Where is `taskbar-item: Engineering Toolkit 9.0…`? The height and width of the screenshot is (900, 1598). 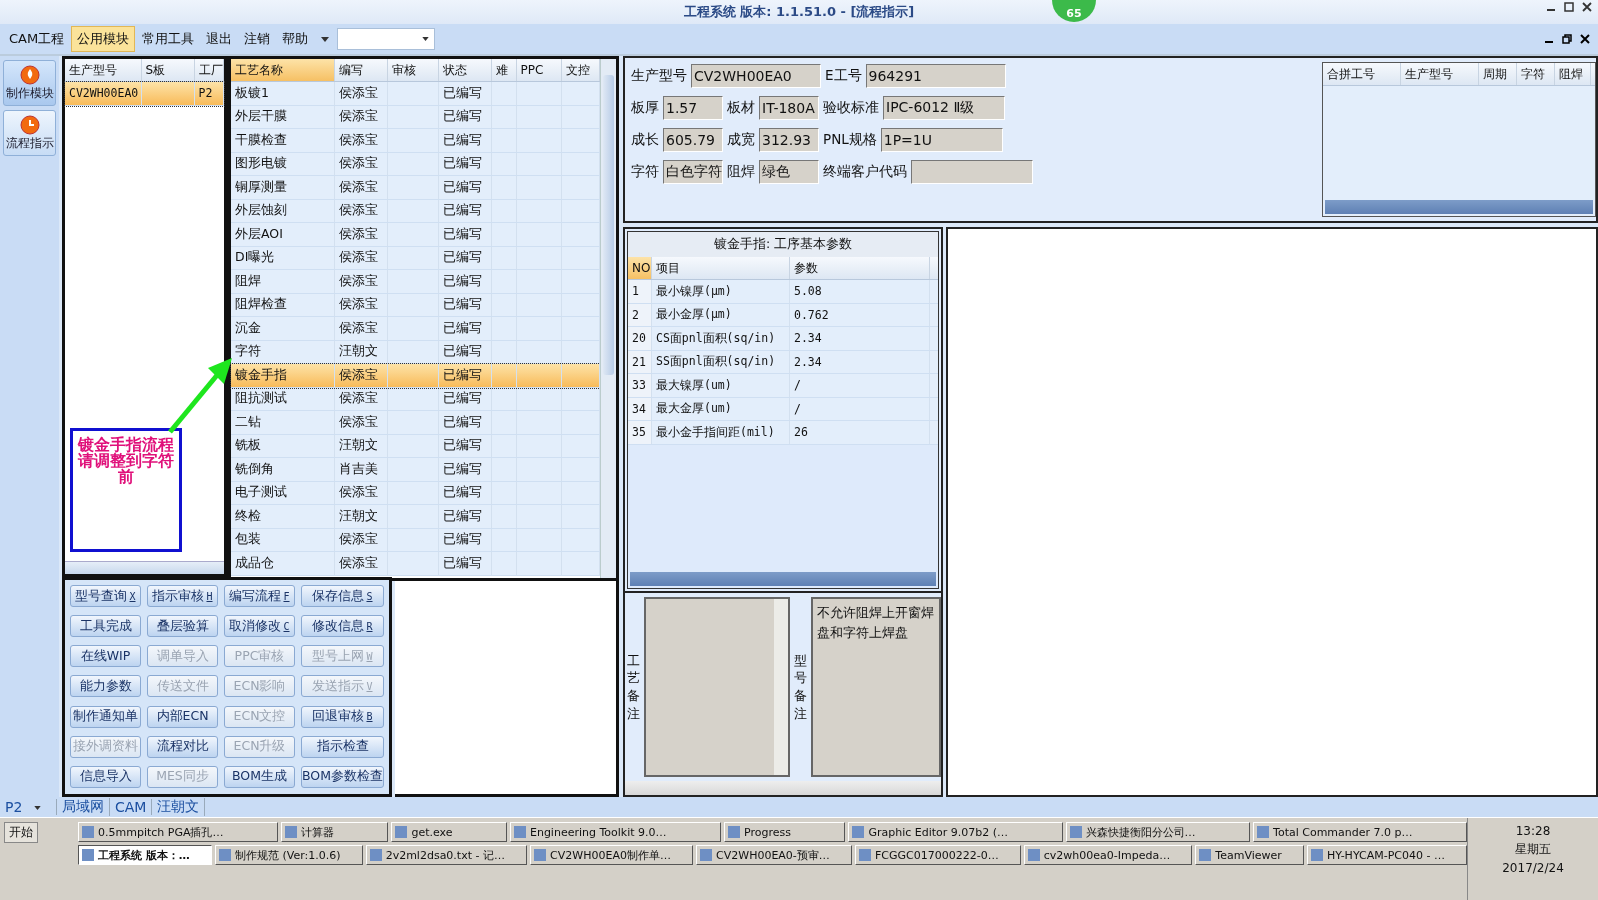
taskbar-item: Engineering Toolkit 9.0… is located at coordinates (615, 832).